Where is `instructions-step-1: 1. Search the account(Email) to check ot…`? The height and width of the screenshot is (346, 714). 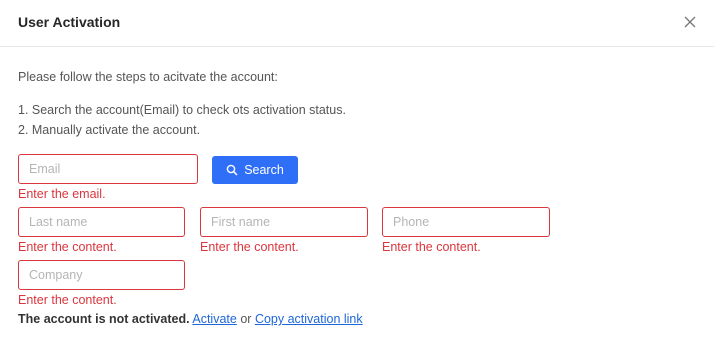 instructions-step-1: 1. Search the account(Email) to check ot… is located at coordinates (182, 110).